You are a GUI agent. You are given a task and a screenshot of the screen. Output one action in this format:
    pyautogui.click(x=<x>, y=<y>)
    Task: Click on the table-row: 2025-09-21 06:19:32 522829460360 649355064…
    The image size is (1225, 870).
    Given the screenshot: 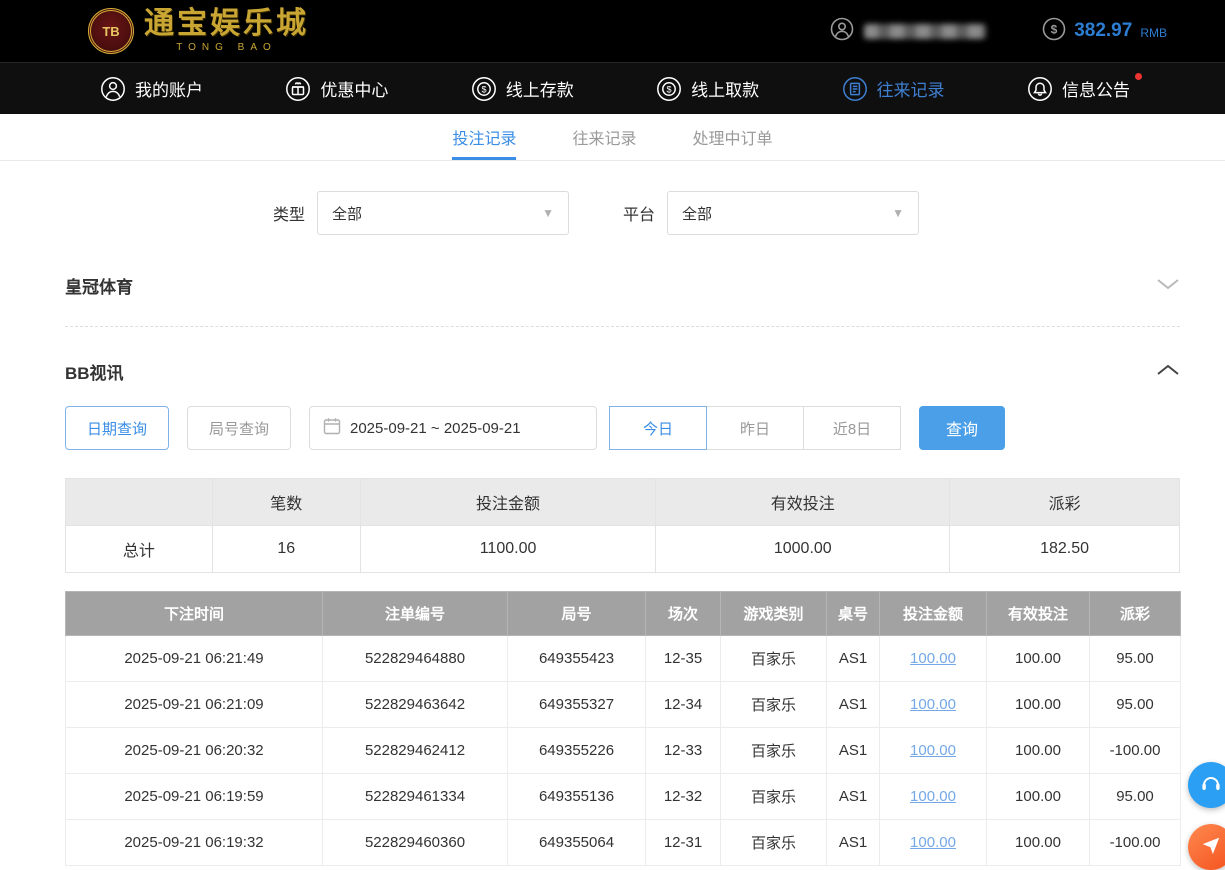 What is the action you would take?
    pyautogui.click(x=623, y=842)
    